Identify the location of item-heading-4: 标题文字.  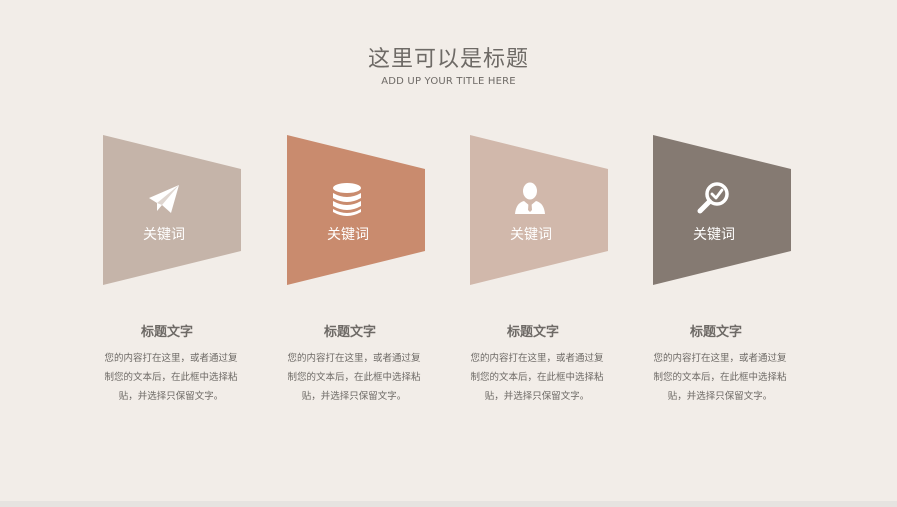
(715, 332).